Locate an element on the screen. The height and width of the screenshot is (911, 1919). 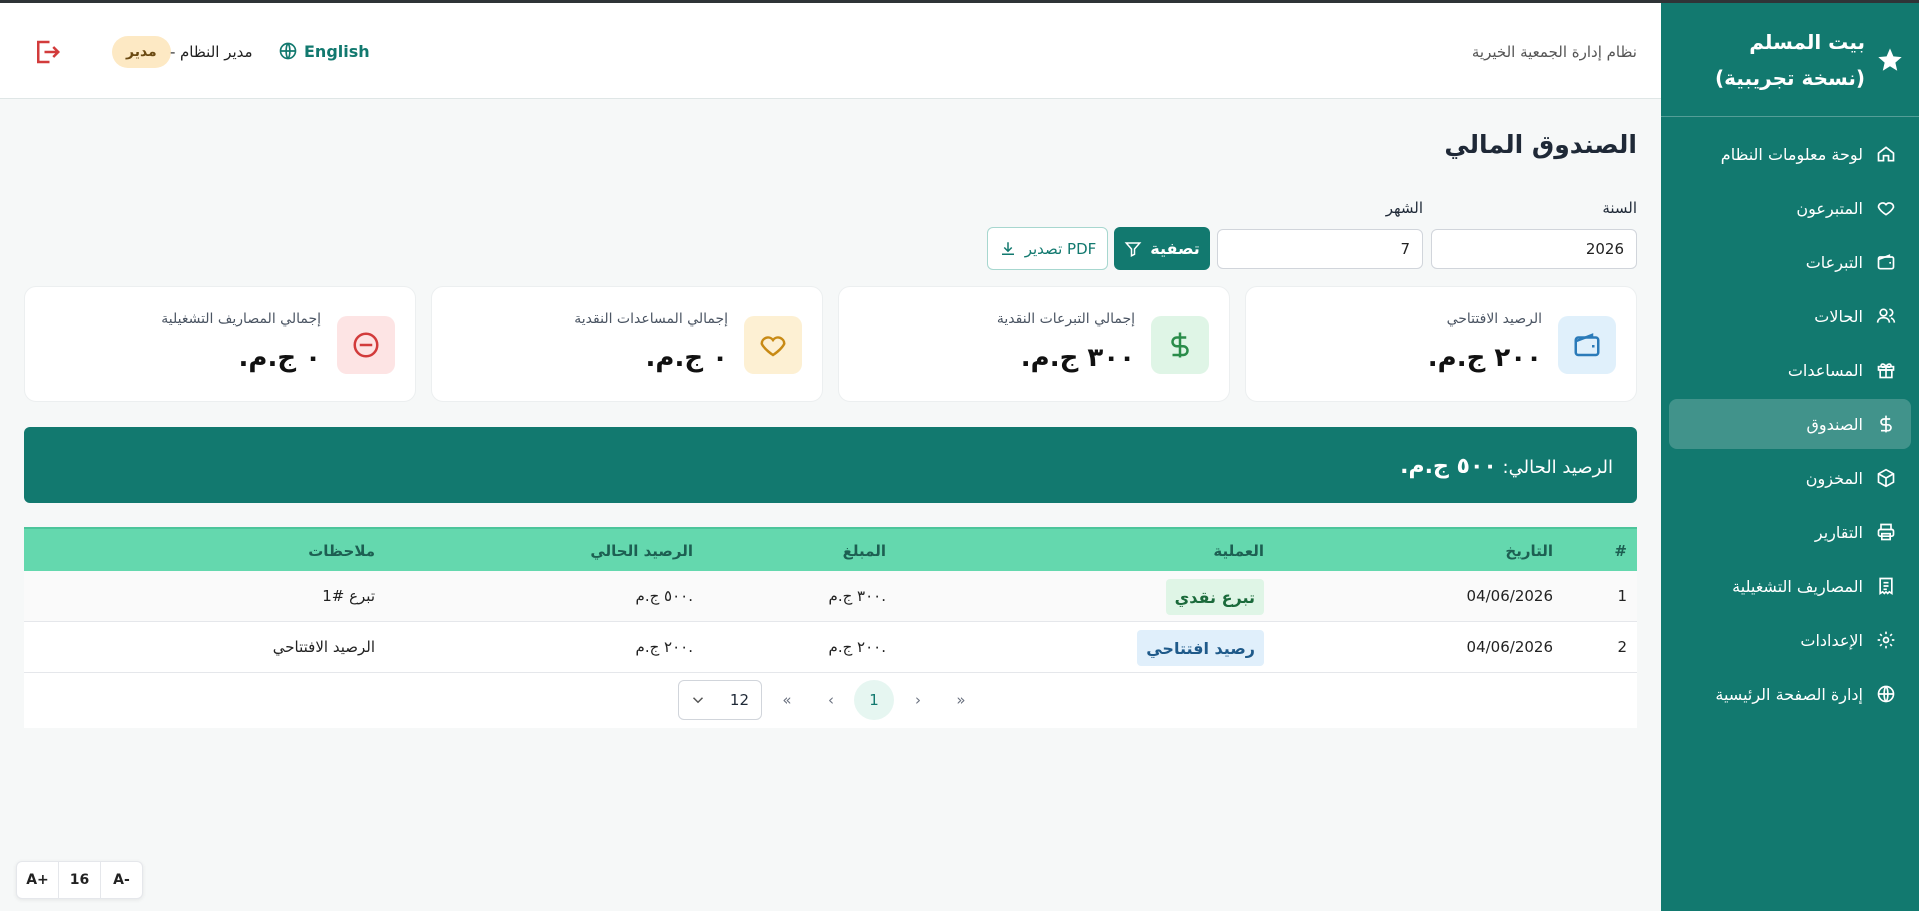
prev-page-button: ‹ is located at coordinates (831, 700).